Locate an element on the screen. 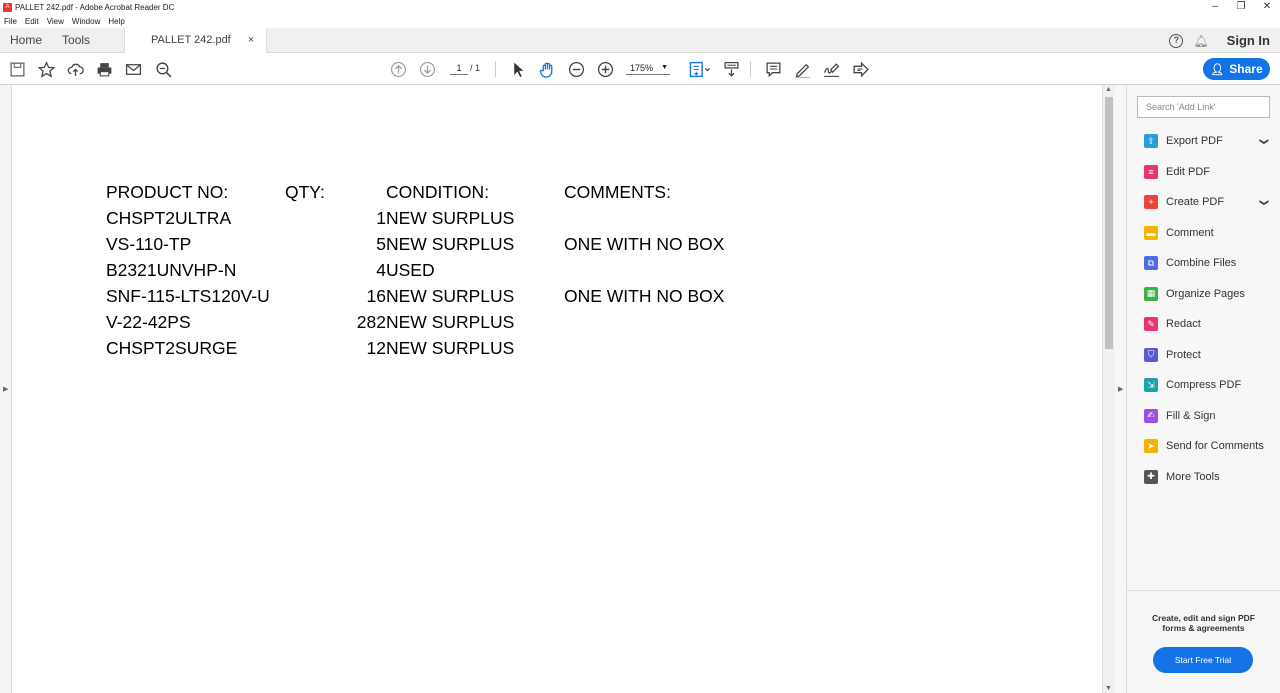 This screenshot has width=1280, height=693. maximize-button: ❐ is located at coordinates (1241, 7).